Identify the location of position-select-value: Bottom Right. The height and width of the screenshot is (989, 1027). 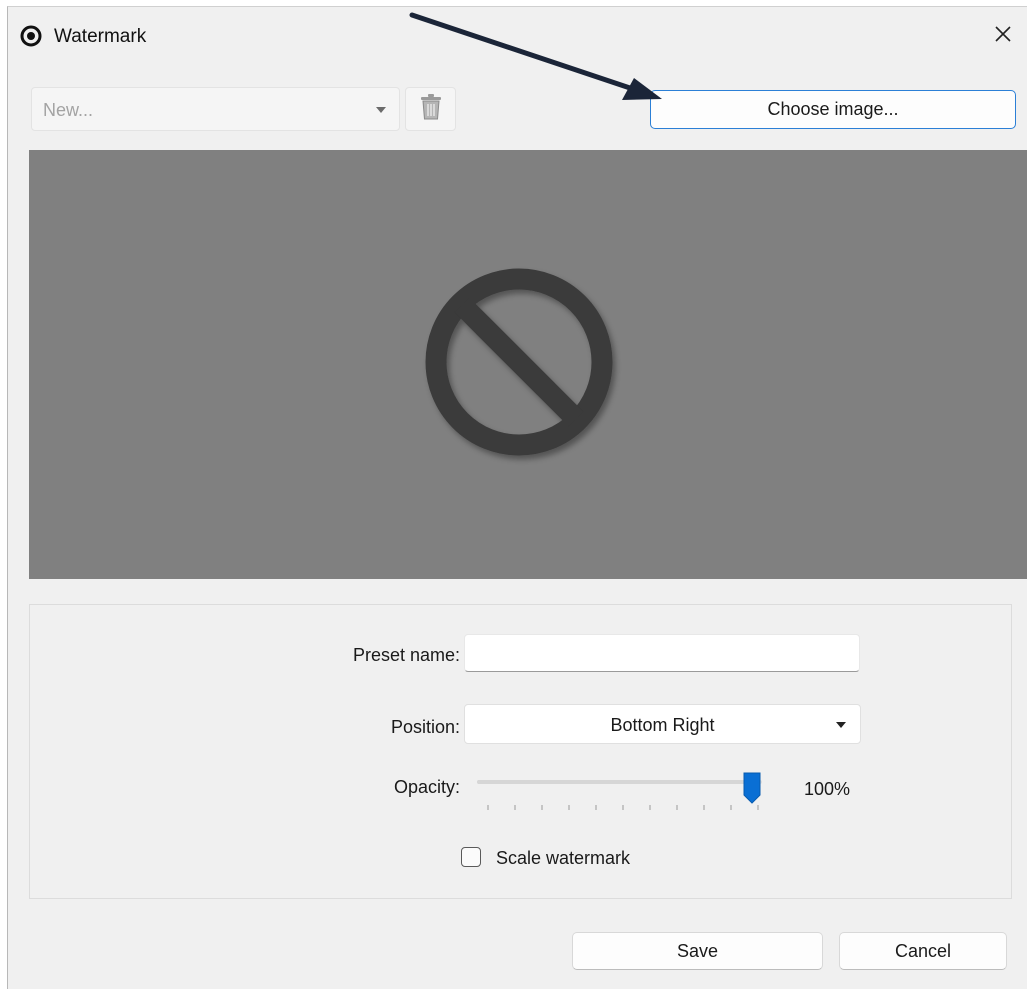
(662, 725).